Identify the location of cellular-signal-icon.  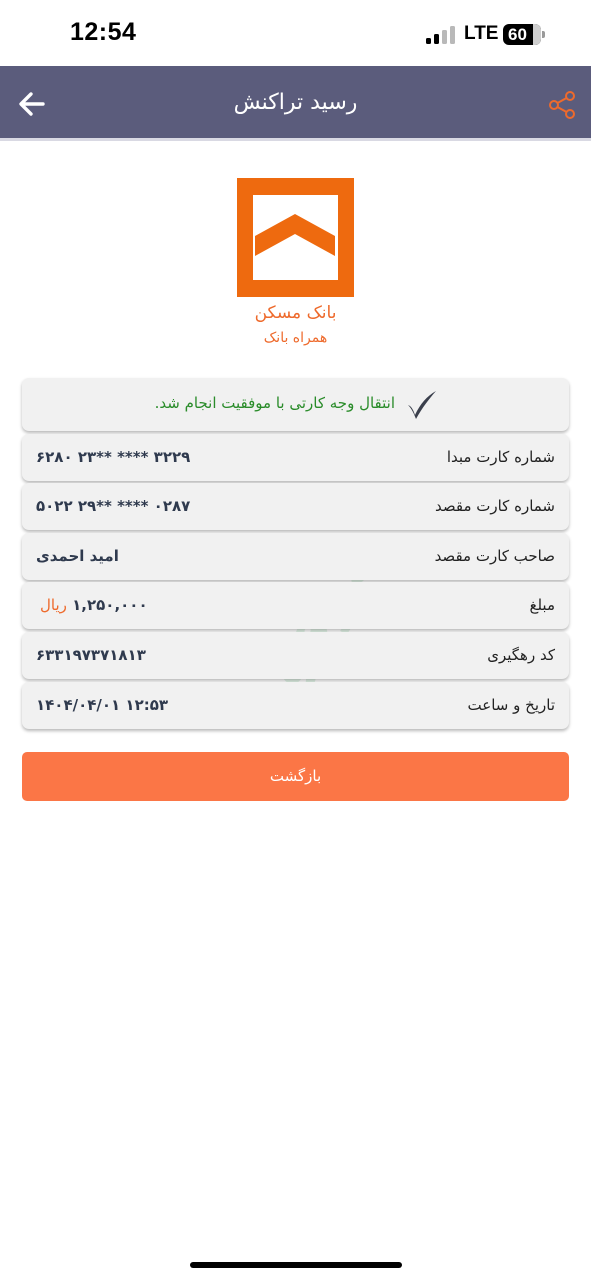
(442, 35).